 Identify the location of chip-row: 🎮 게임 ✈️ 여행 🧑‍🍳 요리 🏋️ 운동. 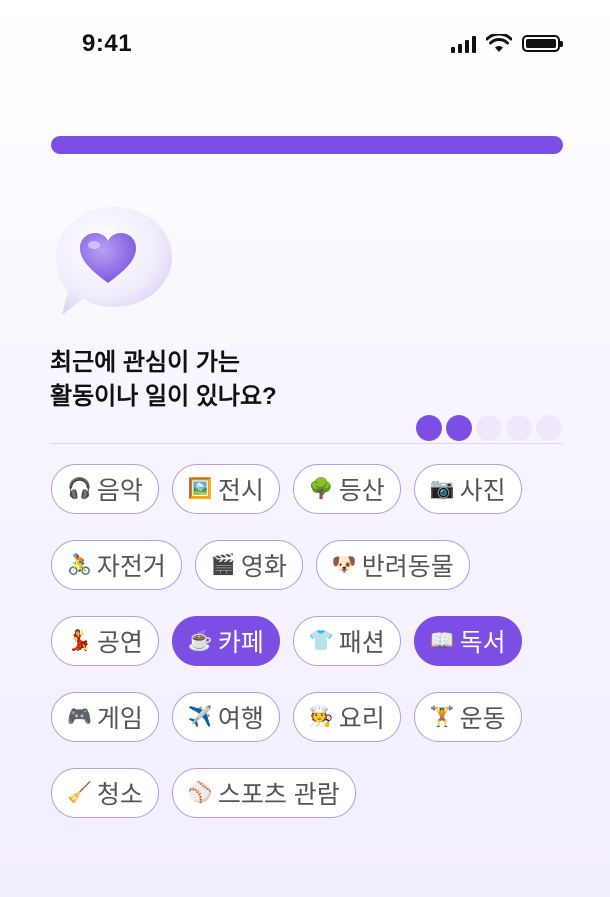
(311, 717).